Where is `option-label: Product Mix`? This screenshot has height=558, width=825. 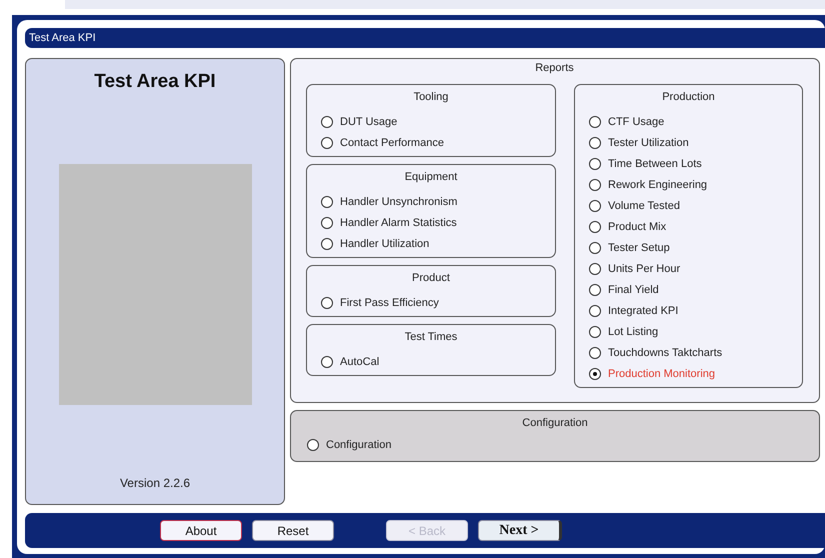 option-label: Product Mix is located at coordinates (637, 226).